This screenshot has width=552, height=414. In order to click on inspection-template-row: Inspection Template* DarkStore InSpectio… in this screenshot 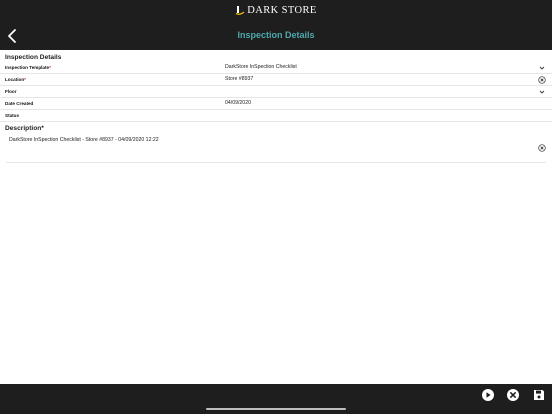, I will do `click(276, 68)`.